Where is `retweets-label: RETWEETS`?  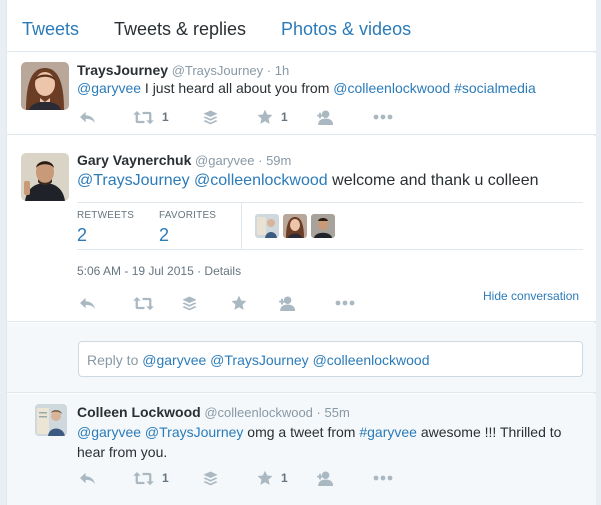 retweets-label: RETWEETS is located at coordinates (106, 215).